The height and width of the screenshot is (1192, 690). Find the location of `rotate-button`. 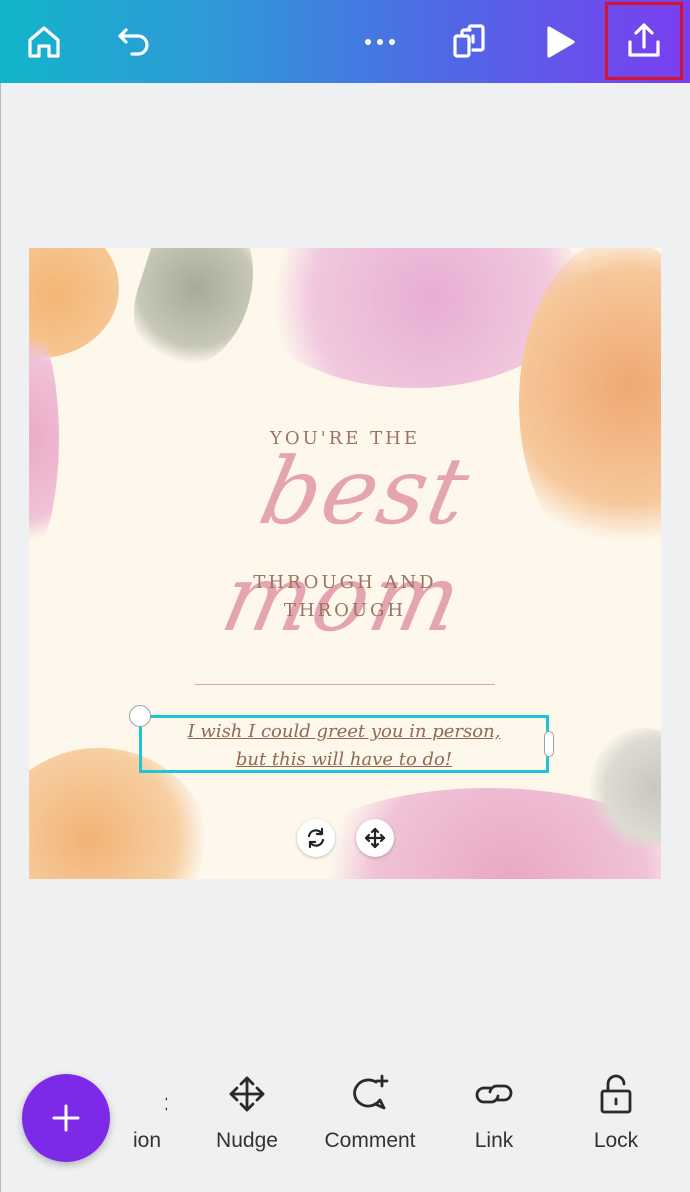

rotate-button is located at coordinates (316, 838).